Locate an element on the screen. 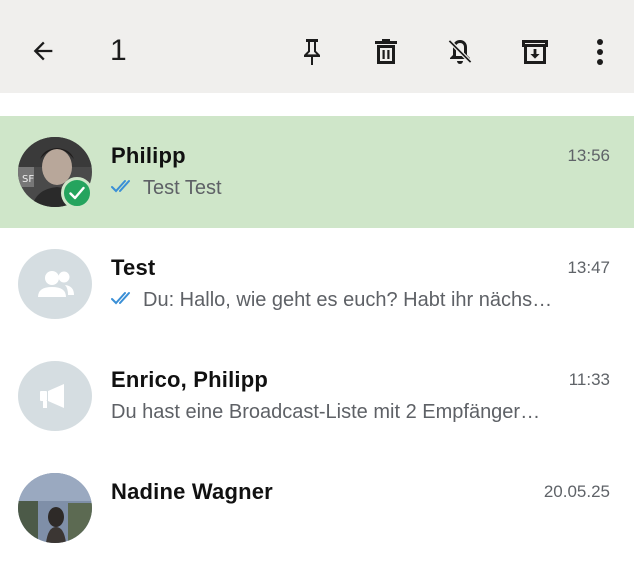 This screenshot has height=564, width=634. broadcast-icon is located at coordinates (52, 396).